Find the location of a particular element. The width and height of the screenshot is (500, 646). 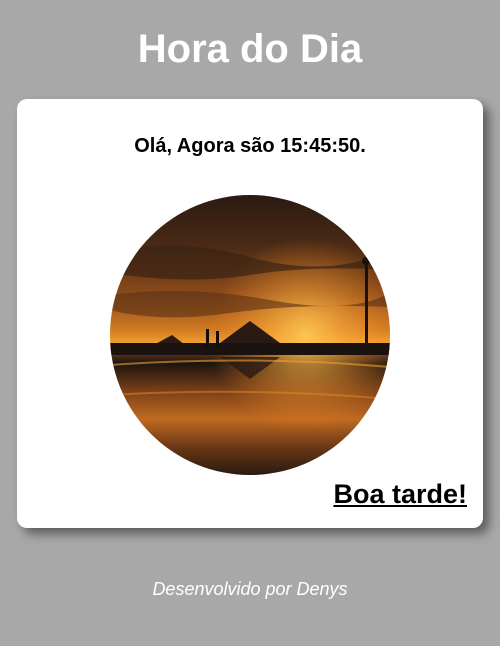

footer-credit: Desenvolvido por Denys is located at coordinates (250, 589).